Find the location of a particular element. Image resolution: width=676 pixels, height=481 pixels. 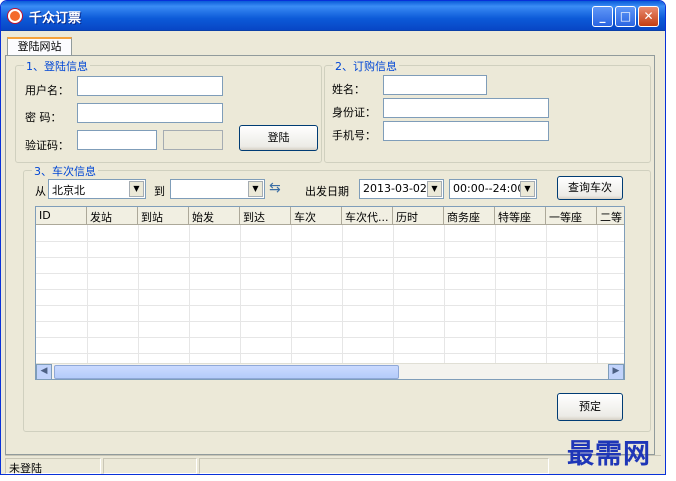

column-header: 到站 is located at coordinates (163, 216).